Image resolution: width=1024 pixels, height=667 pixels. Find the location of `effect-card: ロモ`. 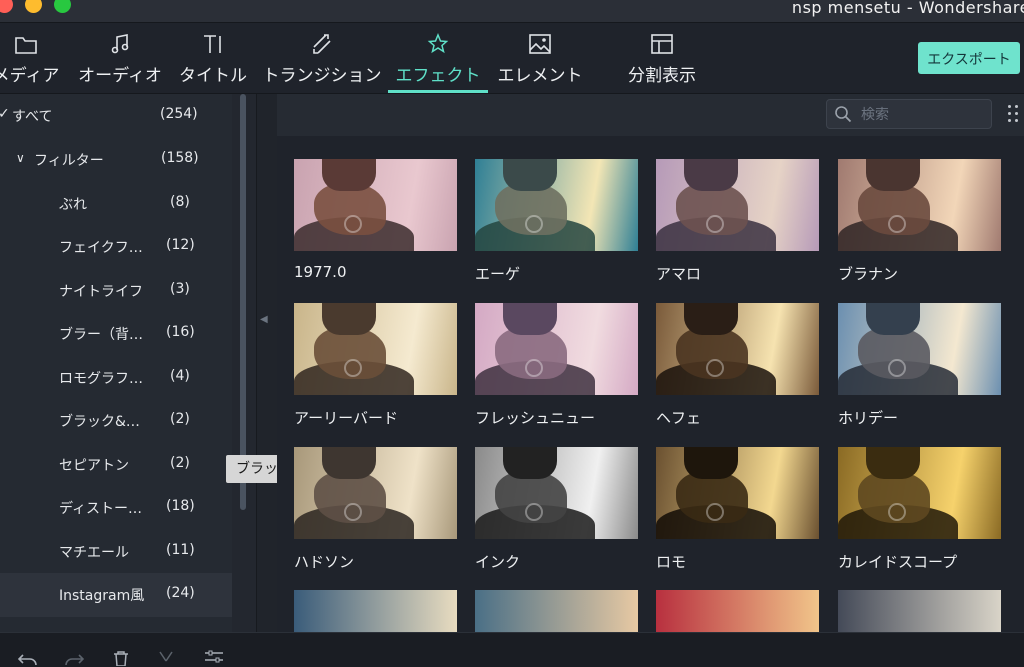

effect-card: ロモ is located at coordinates (737, 509).